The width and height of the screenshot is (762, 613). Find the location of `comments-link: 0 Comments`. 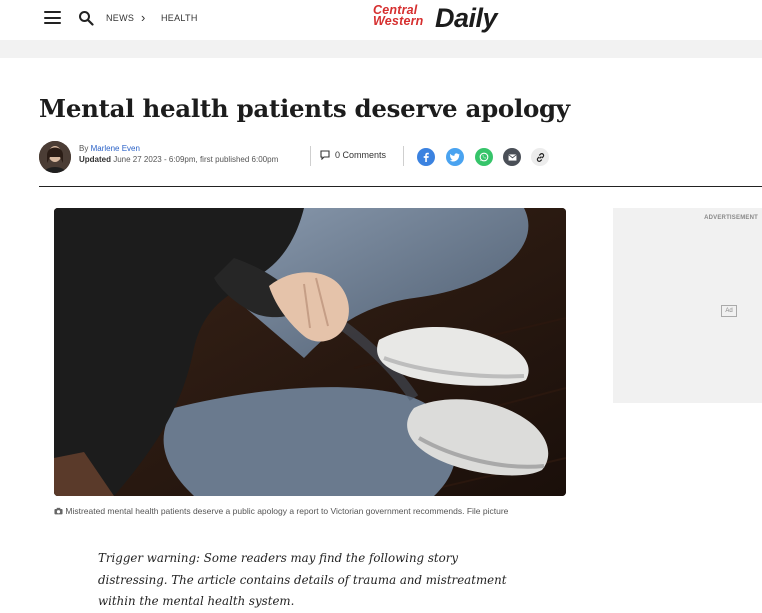

comments-link: 0 Comments is located at coordinates (353, 155).